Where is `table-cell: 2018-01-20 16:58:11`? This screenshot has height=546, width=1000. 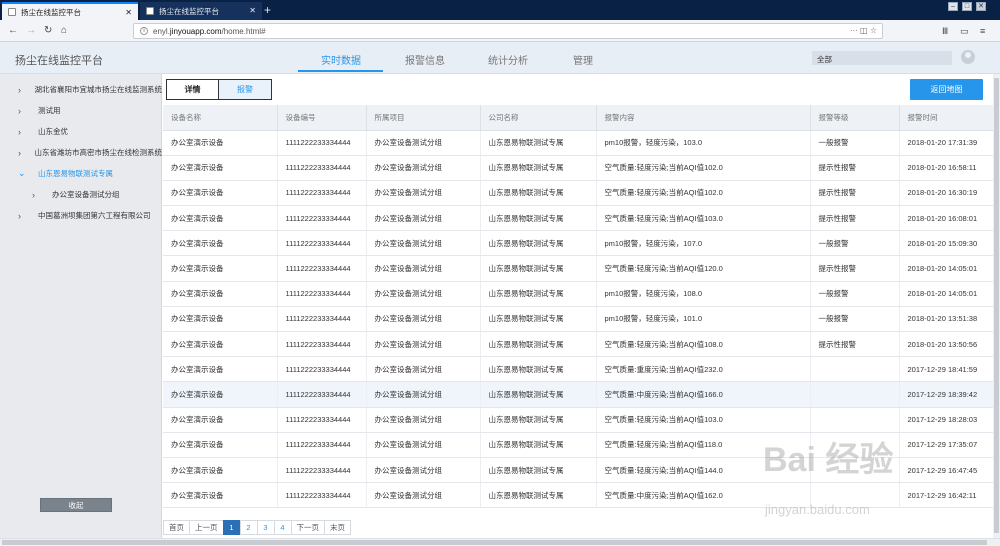 table-cell: 2018-01-20 16:58:11 is located at coordinates (946, 168).